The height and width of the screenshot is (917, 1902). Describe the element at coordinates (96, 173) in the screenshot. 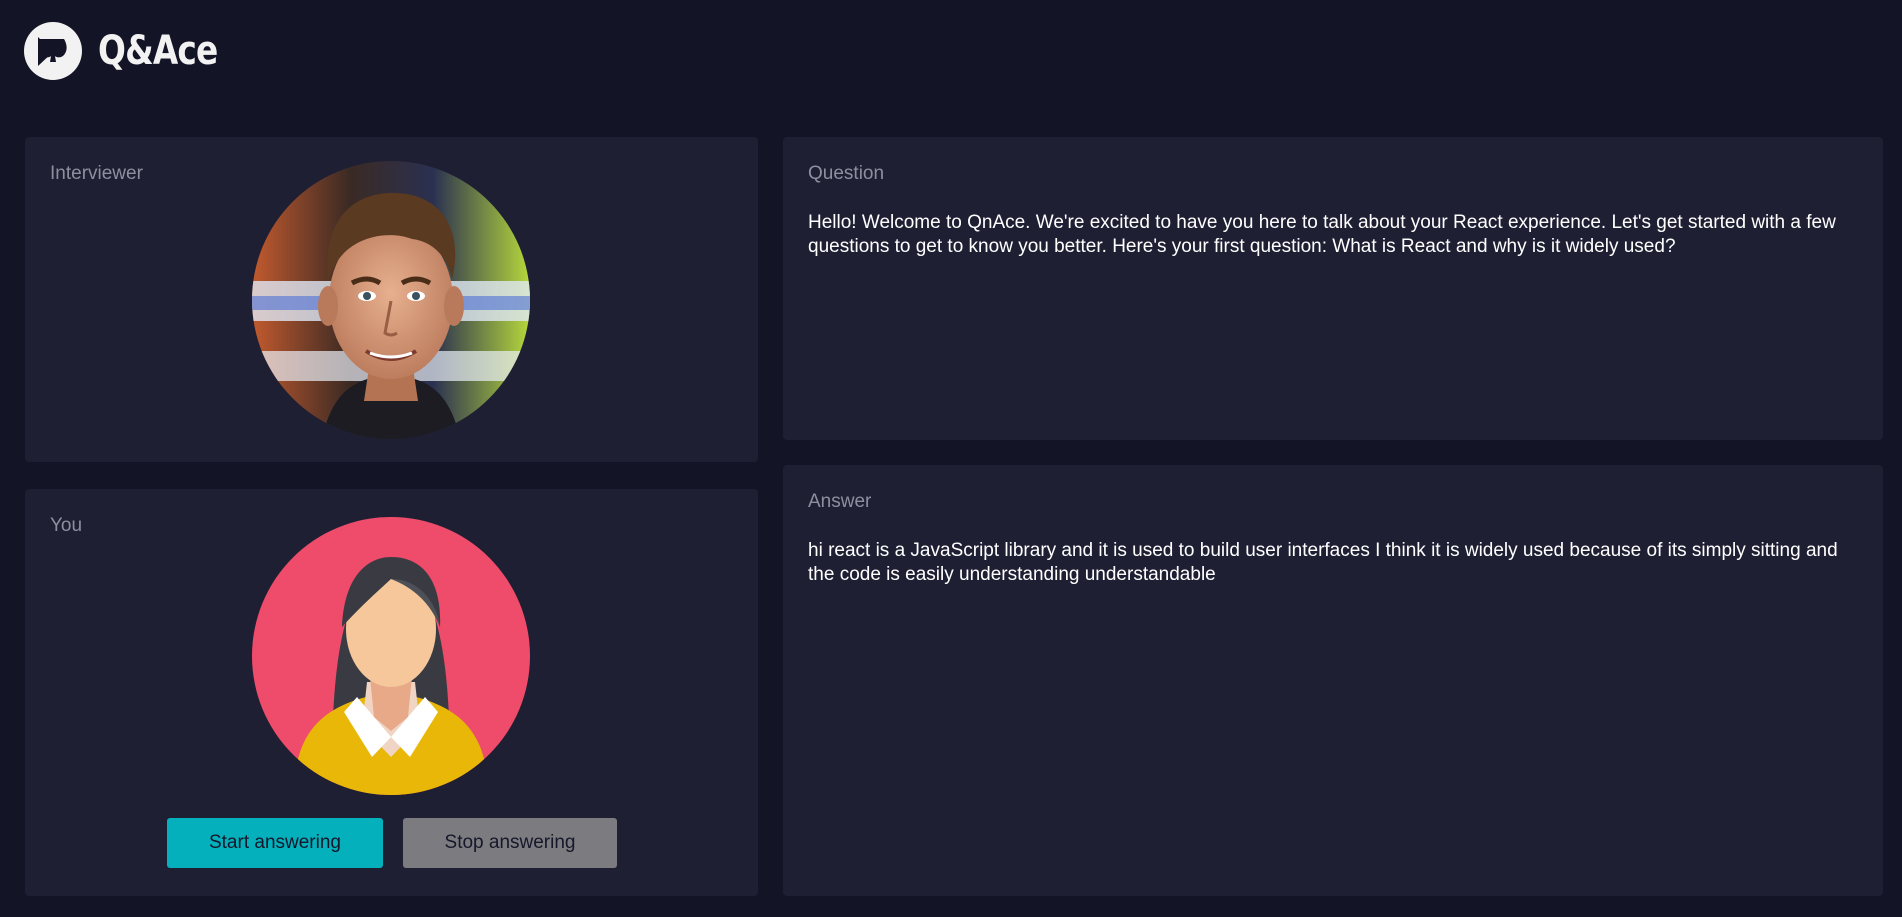

I see `interviewer-label: Interviewer` at that location.